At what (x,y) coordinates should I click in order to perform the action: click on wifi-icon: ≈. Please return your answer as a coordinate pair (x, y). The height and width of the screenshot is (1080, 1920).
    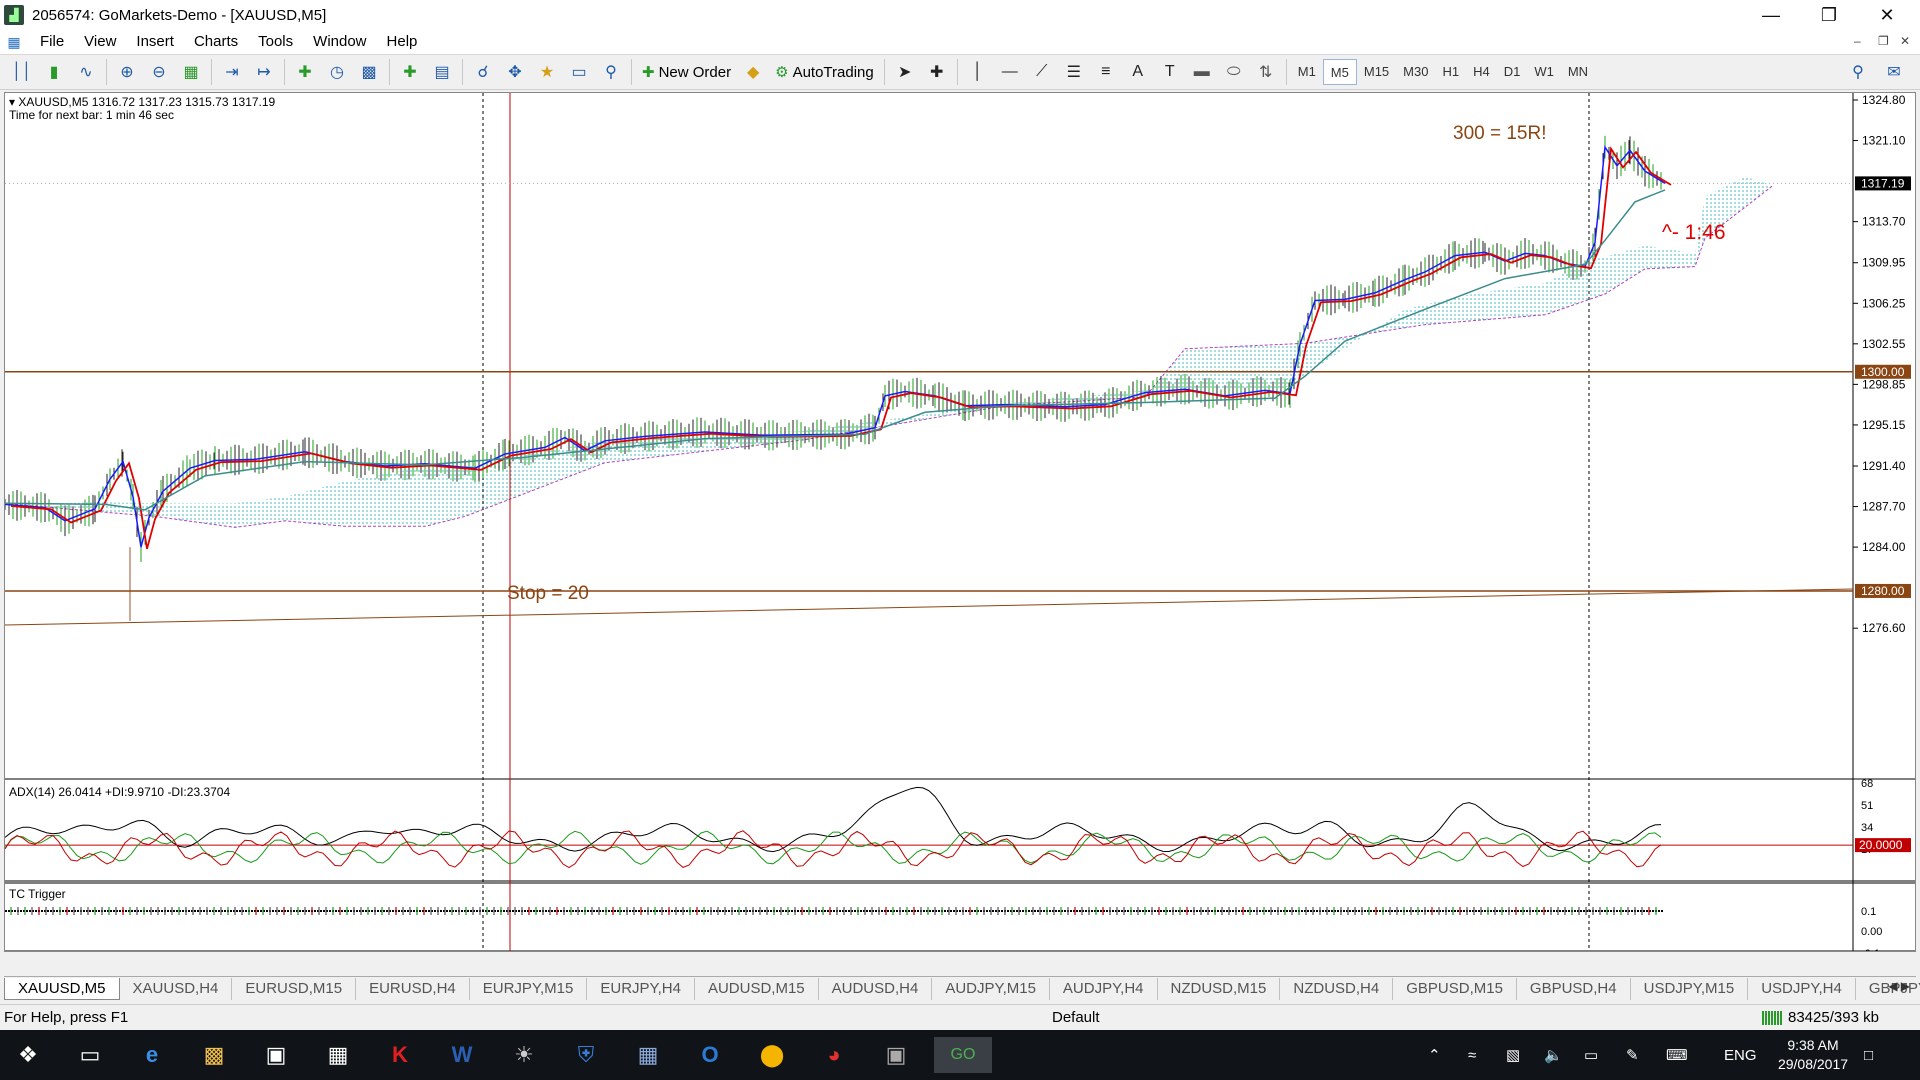
    Looking at the image, I should click on (1472, 1055).